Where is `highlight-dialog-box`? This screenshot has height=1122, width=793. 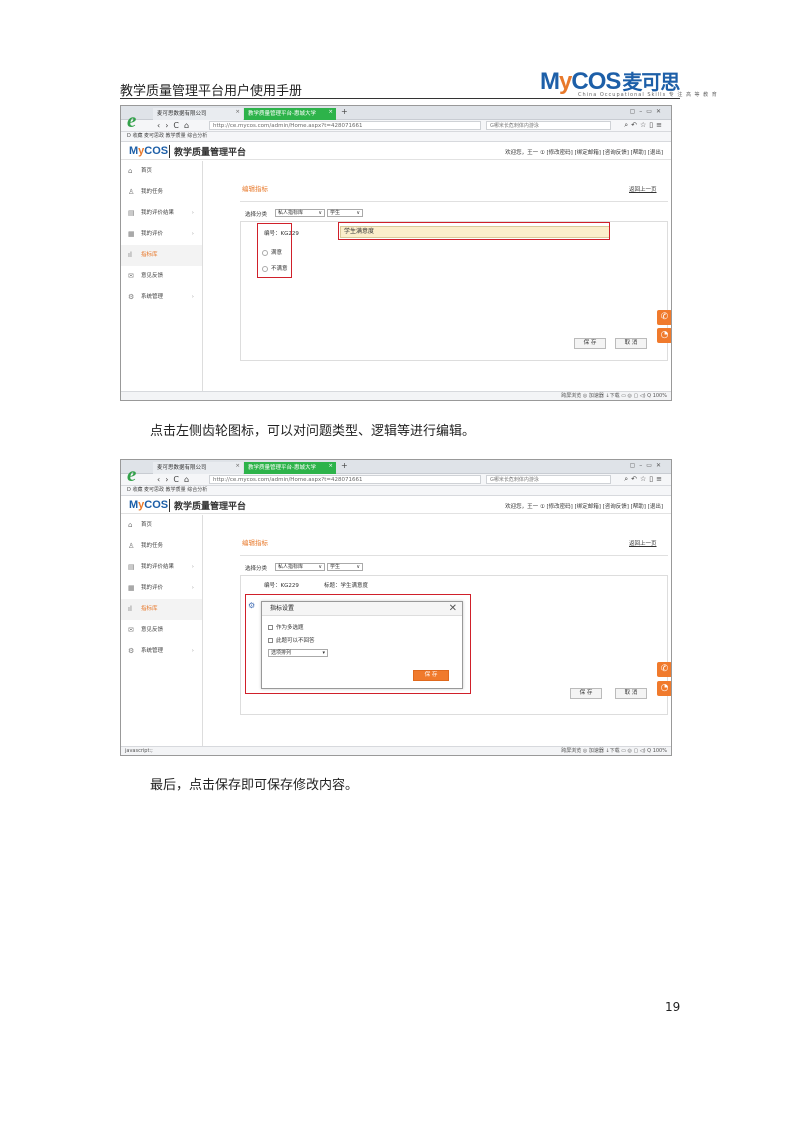 highlight-dialog-box is located at coordinates (358, 644).